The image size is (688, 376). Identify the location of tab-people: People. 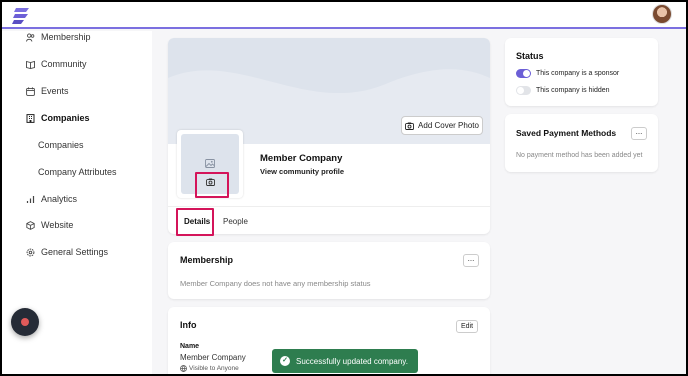
(235, 221).